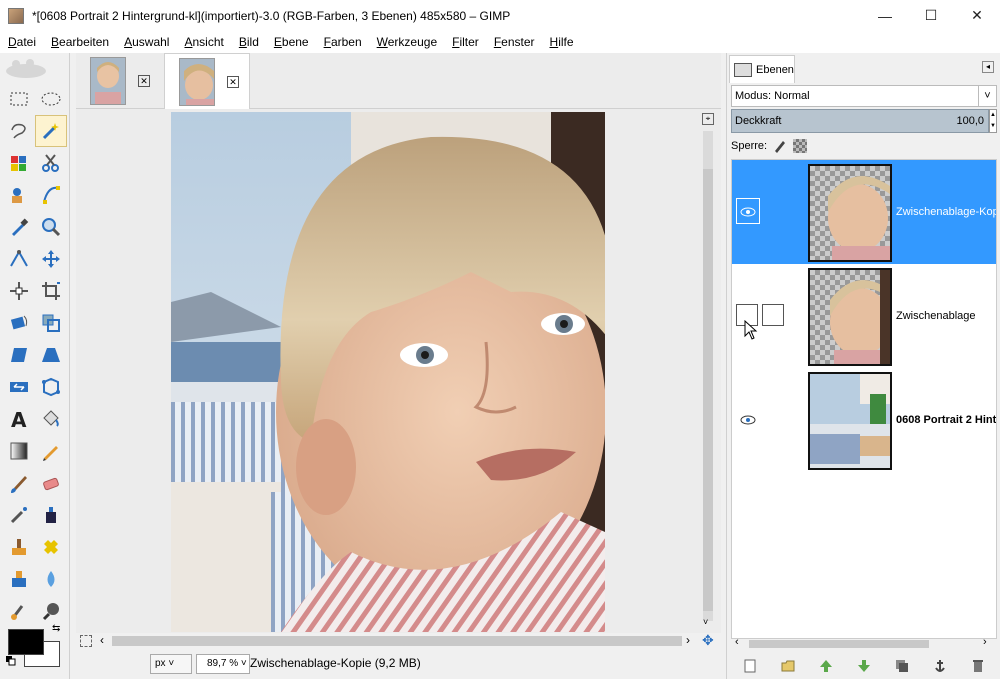  Describe the element at coordinates (51, 195) in the screenshot. I see `paths-icon` at that location.